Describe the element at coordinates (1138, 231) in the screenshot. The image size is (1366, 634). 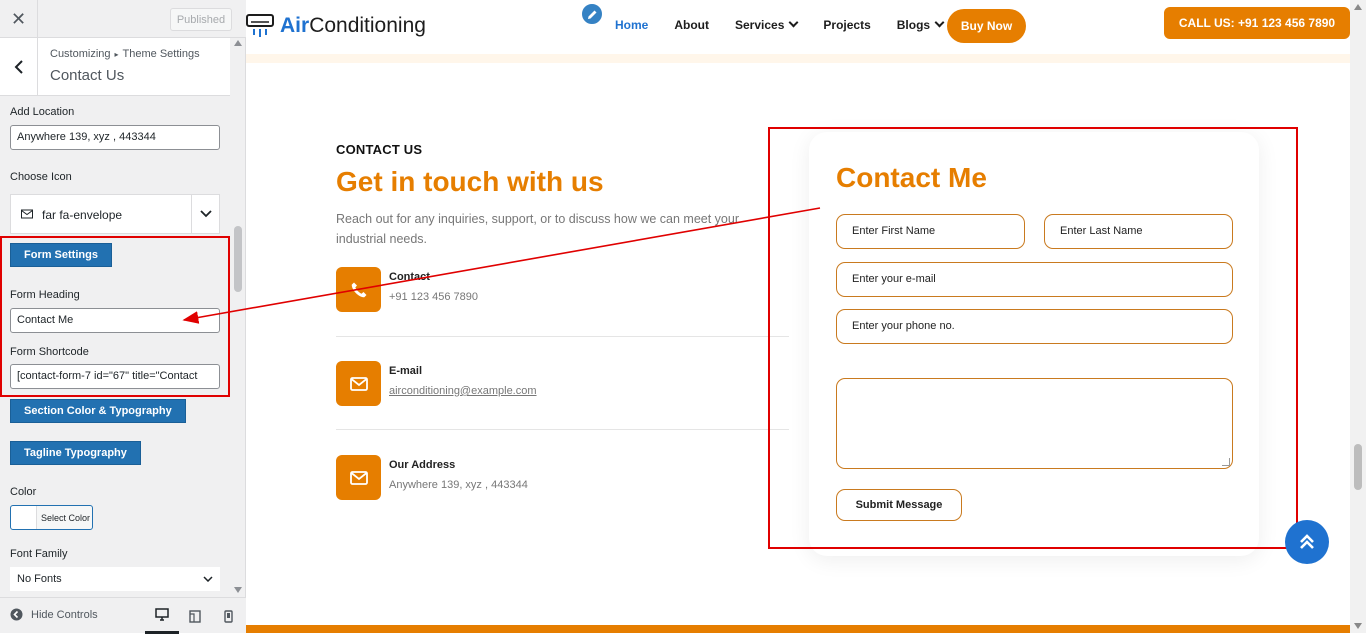
I see `last-name-input: Enter Last Name` at that location.